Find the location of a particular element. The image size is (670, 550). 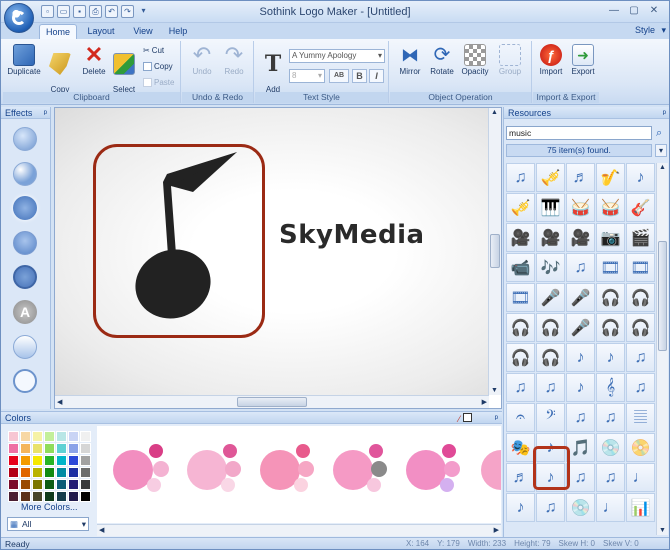

style-dropdown-icon: ▾ is located at coordinates (663, 30).